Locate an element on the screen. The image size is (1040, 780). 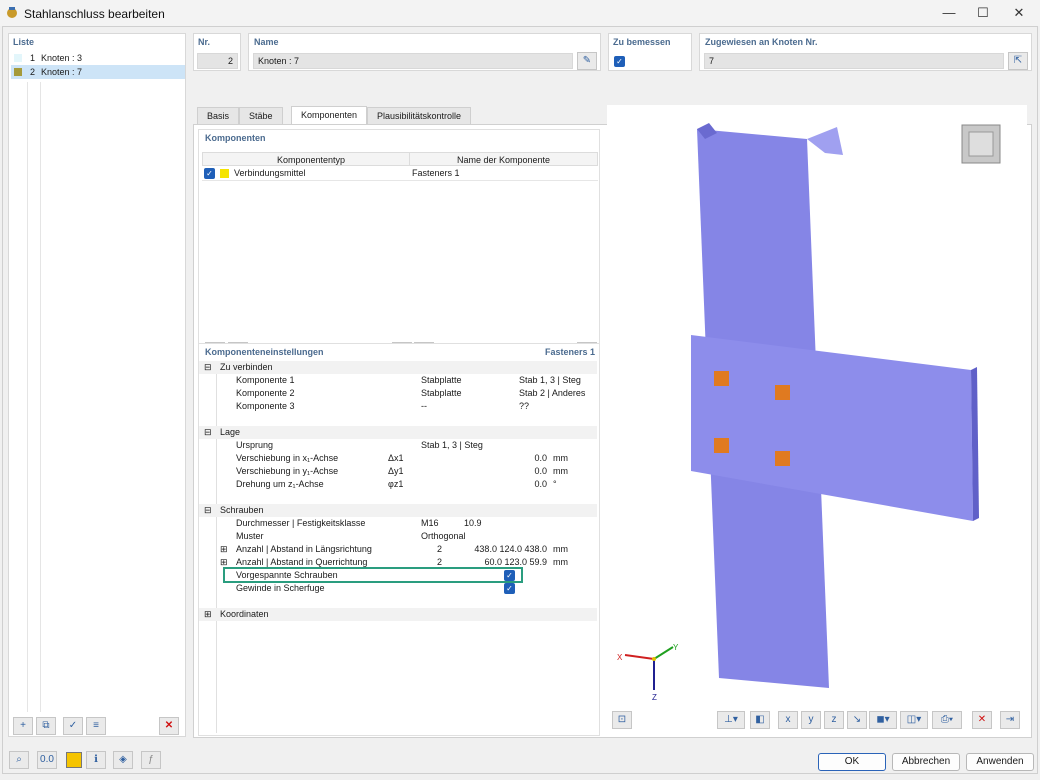
settings-row: Verschiebung in y₁-Achse Δy1 0.0 mm is located at coordinates (398, 471).